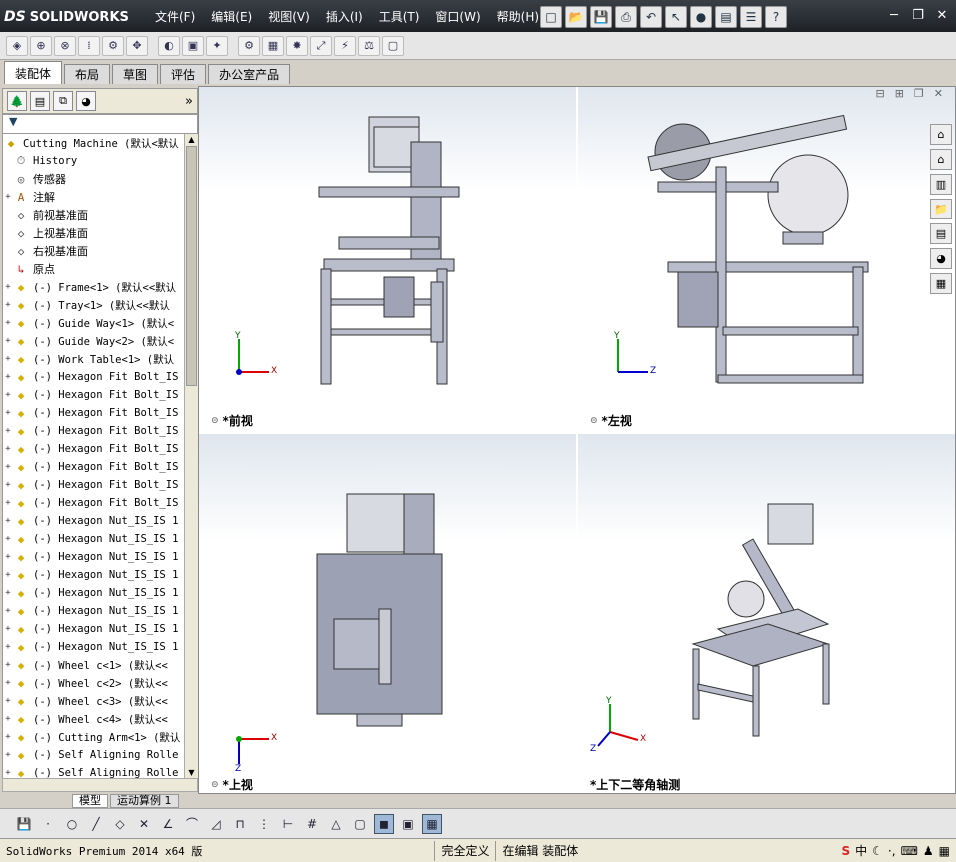  What do you see at coordinates (879, 93) in the screenshot?
I see `split-horizontal-icon: ⊟` at bounding box center [879, 93].